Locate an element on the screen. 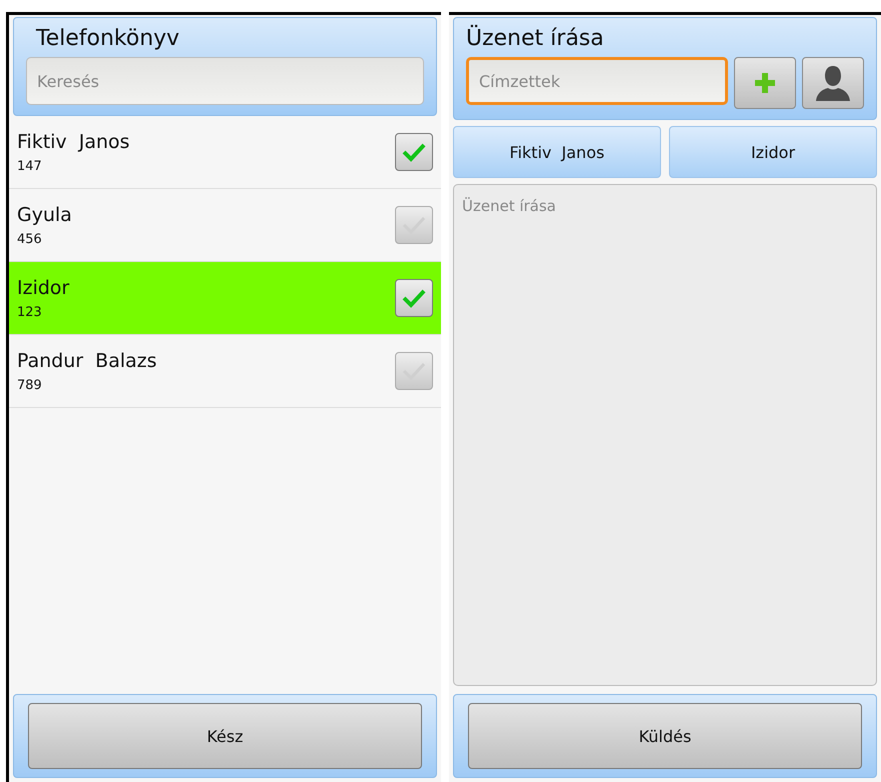 The image size is (881, 782). contact-name: Izidor is located at coordinates (43, 287).